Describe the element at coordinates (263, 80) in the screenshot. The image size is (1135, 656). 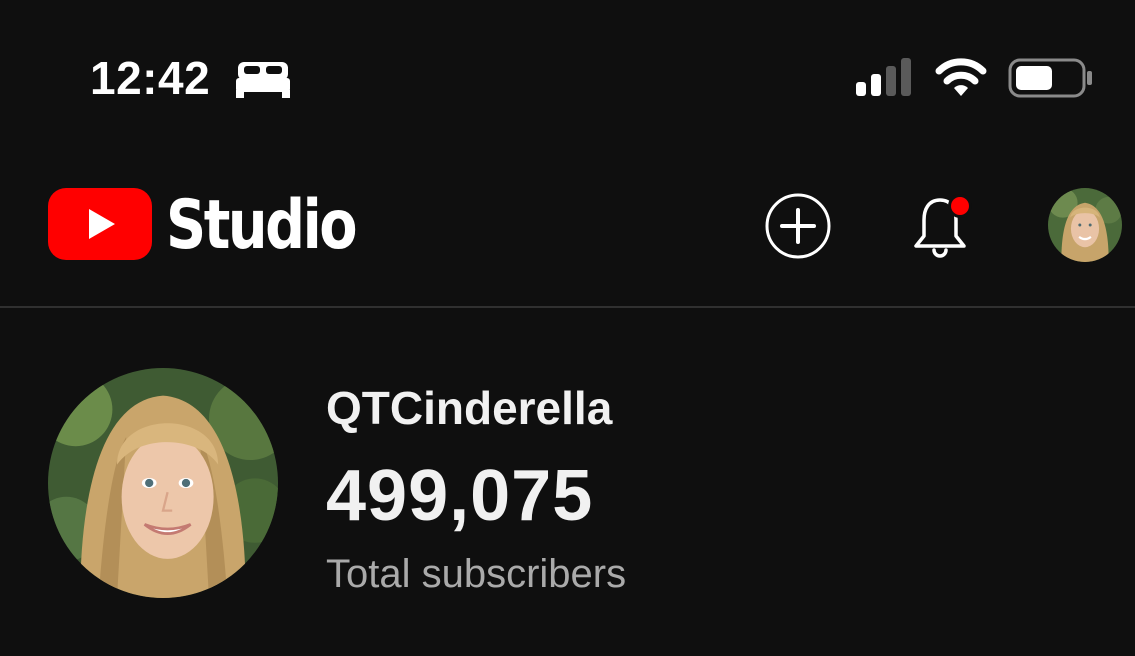
I see `sleep-icon` at that location.